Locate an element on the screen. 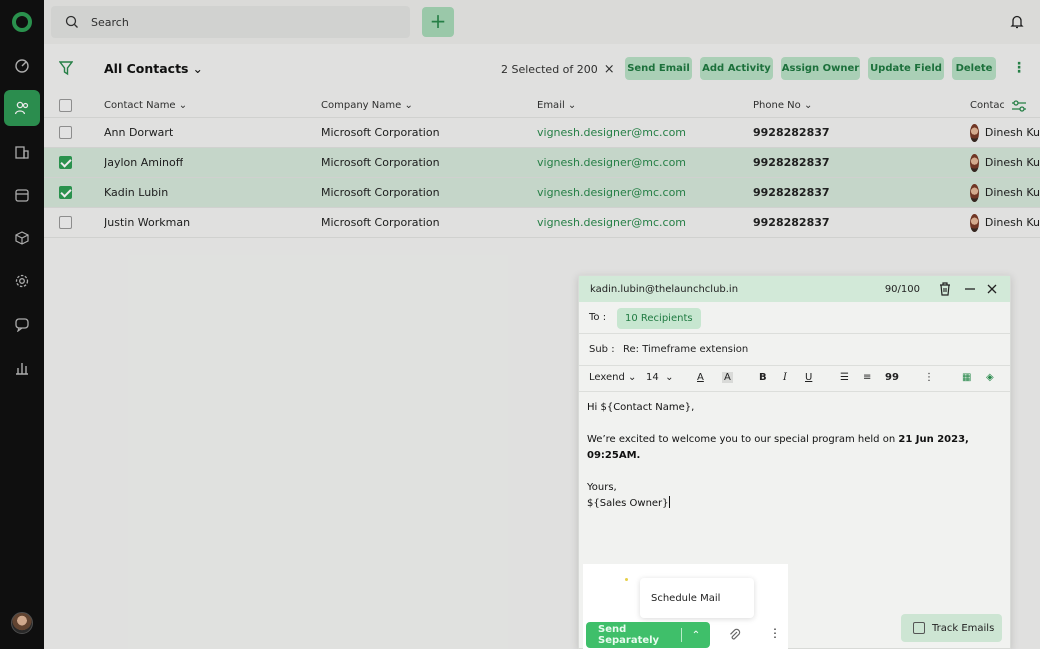  selection-text: 2 Selected of 200 is located at coordinates (549, 69).